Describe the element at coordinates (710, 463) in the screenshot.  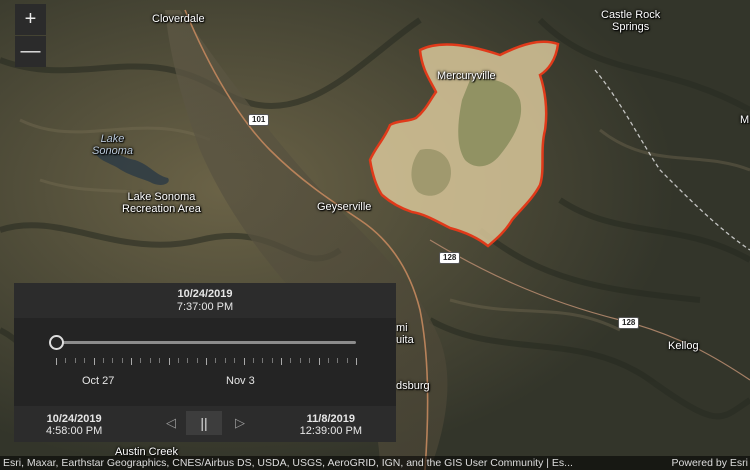
I see `powered-by-esri: Powered by Esri` at that location.